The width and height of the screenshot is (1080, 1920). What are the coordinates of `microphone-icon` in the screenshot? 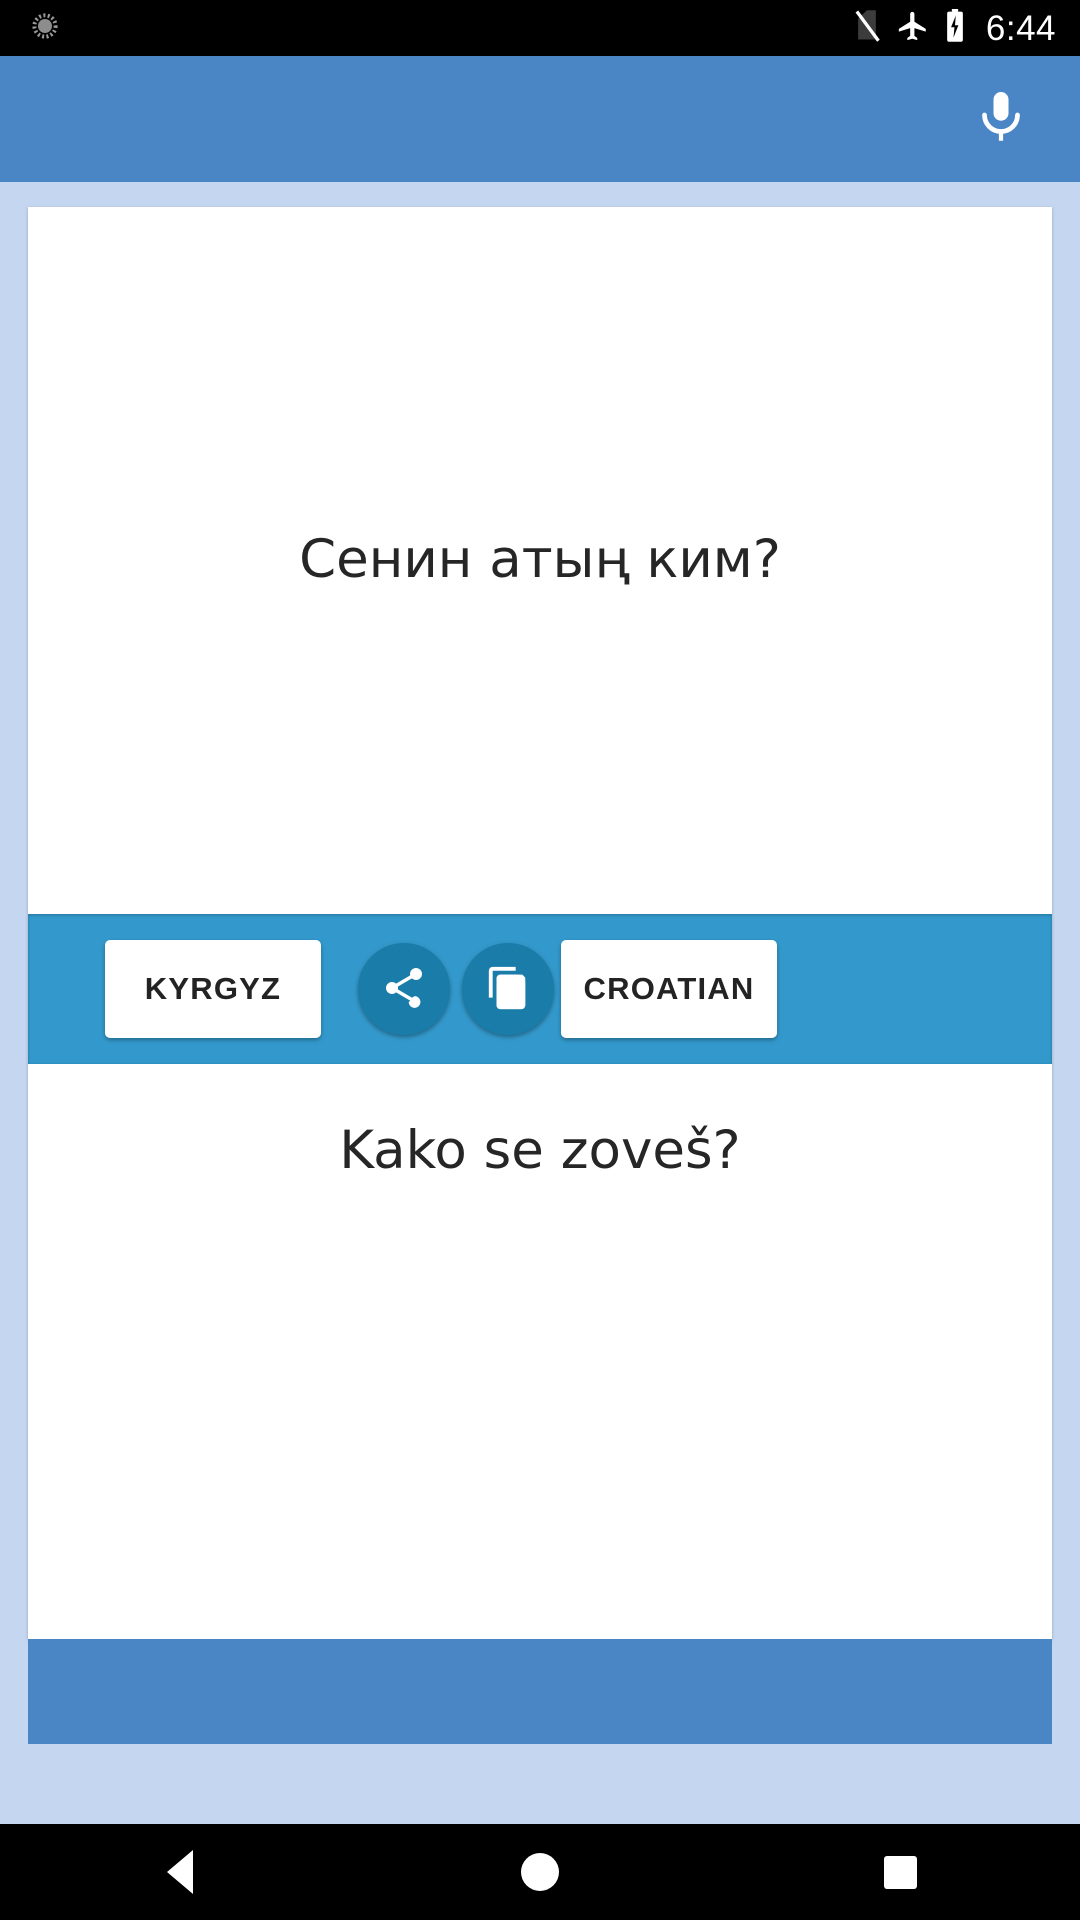 It's located at (1001, 119).